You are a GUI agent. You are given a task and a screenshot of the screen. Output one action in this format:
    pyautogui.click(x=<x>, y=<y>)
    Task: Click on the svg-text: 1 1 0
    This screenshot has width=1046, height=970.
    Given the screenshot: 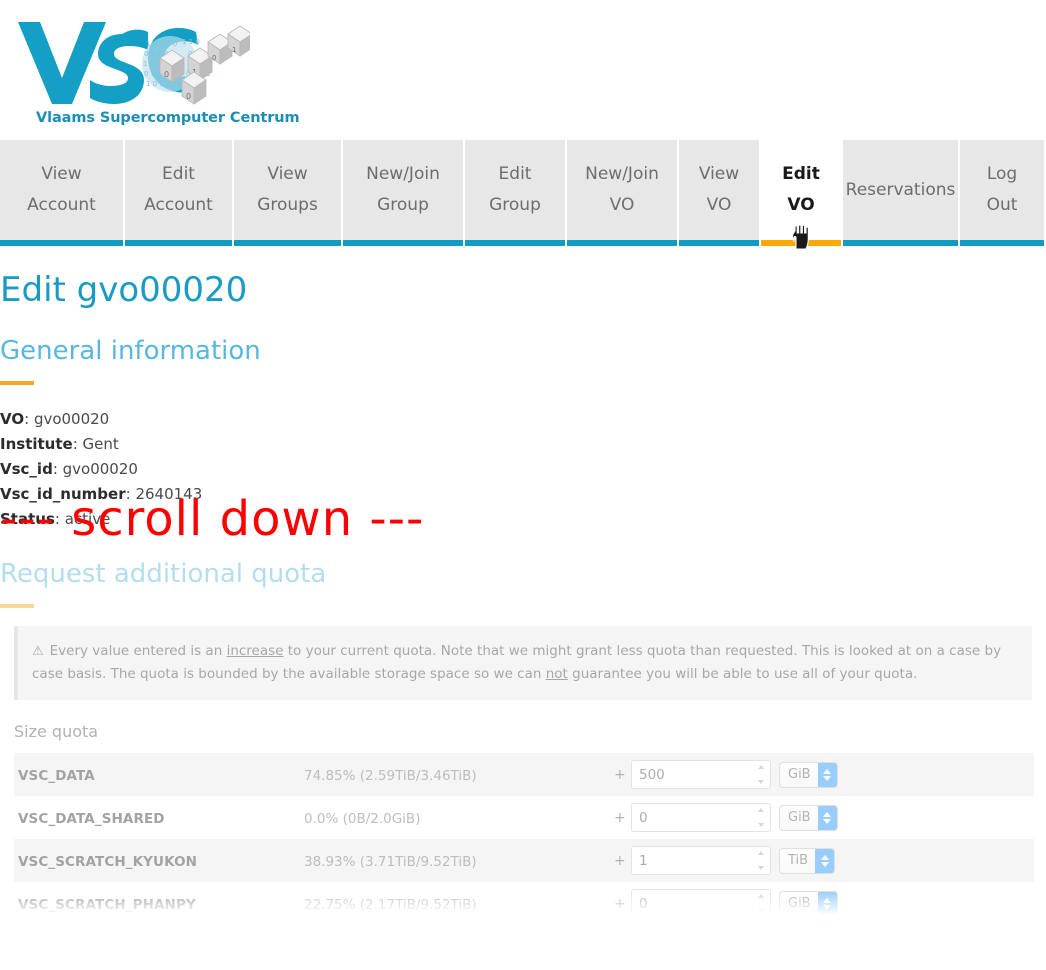 What is the action you would take?
    pyautogui.click(x=191, y=42)
    